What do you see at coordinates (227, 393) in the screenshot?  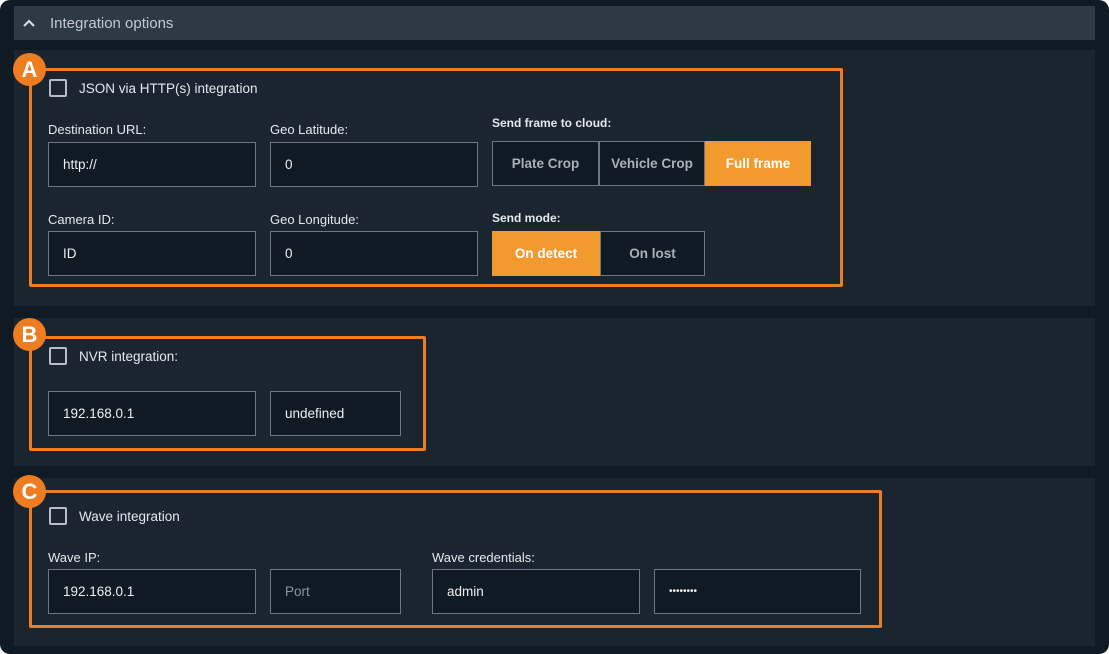 I see `highlight-box-b` at bounding box center [227, 393].